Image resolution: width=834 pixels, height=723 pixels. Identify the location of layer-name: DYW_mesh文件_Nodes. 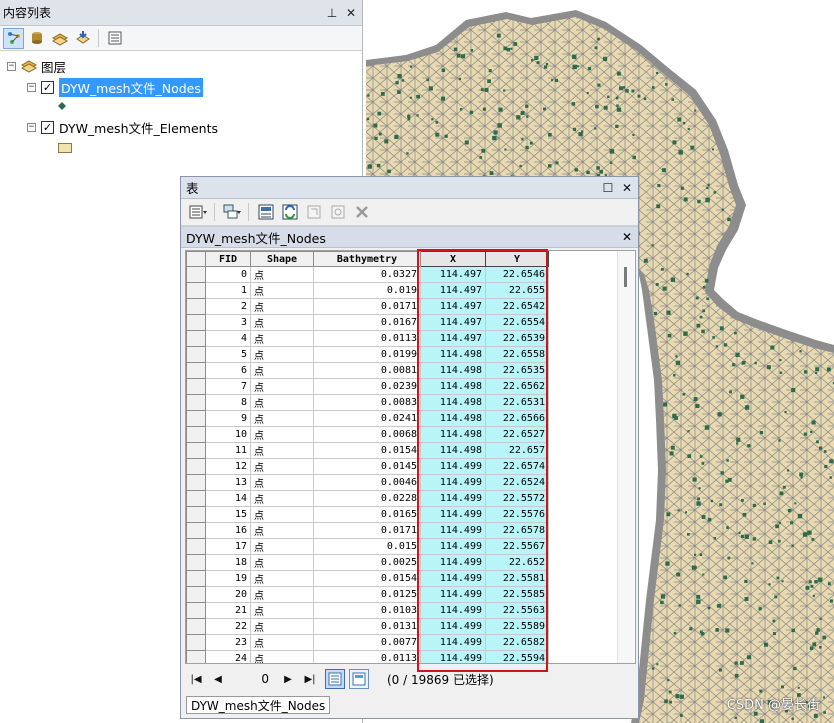
(131, 87).